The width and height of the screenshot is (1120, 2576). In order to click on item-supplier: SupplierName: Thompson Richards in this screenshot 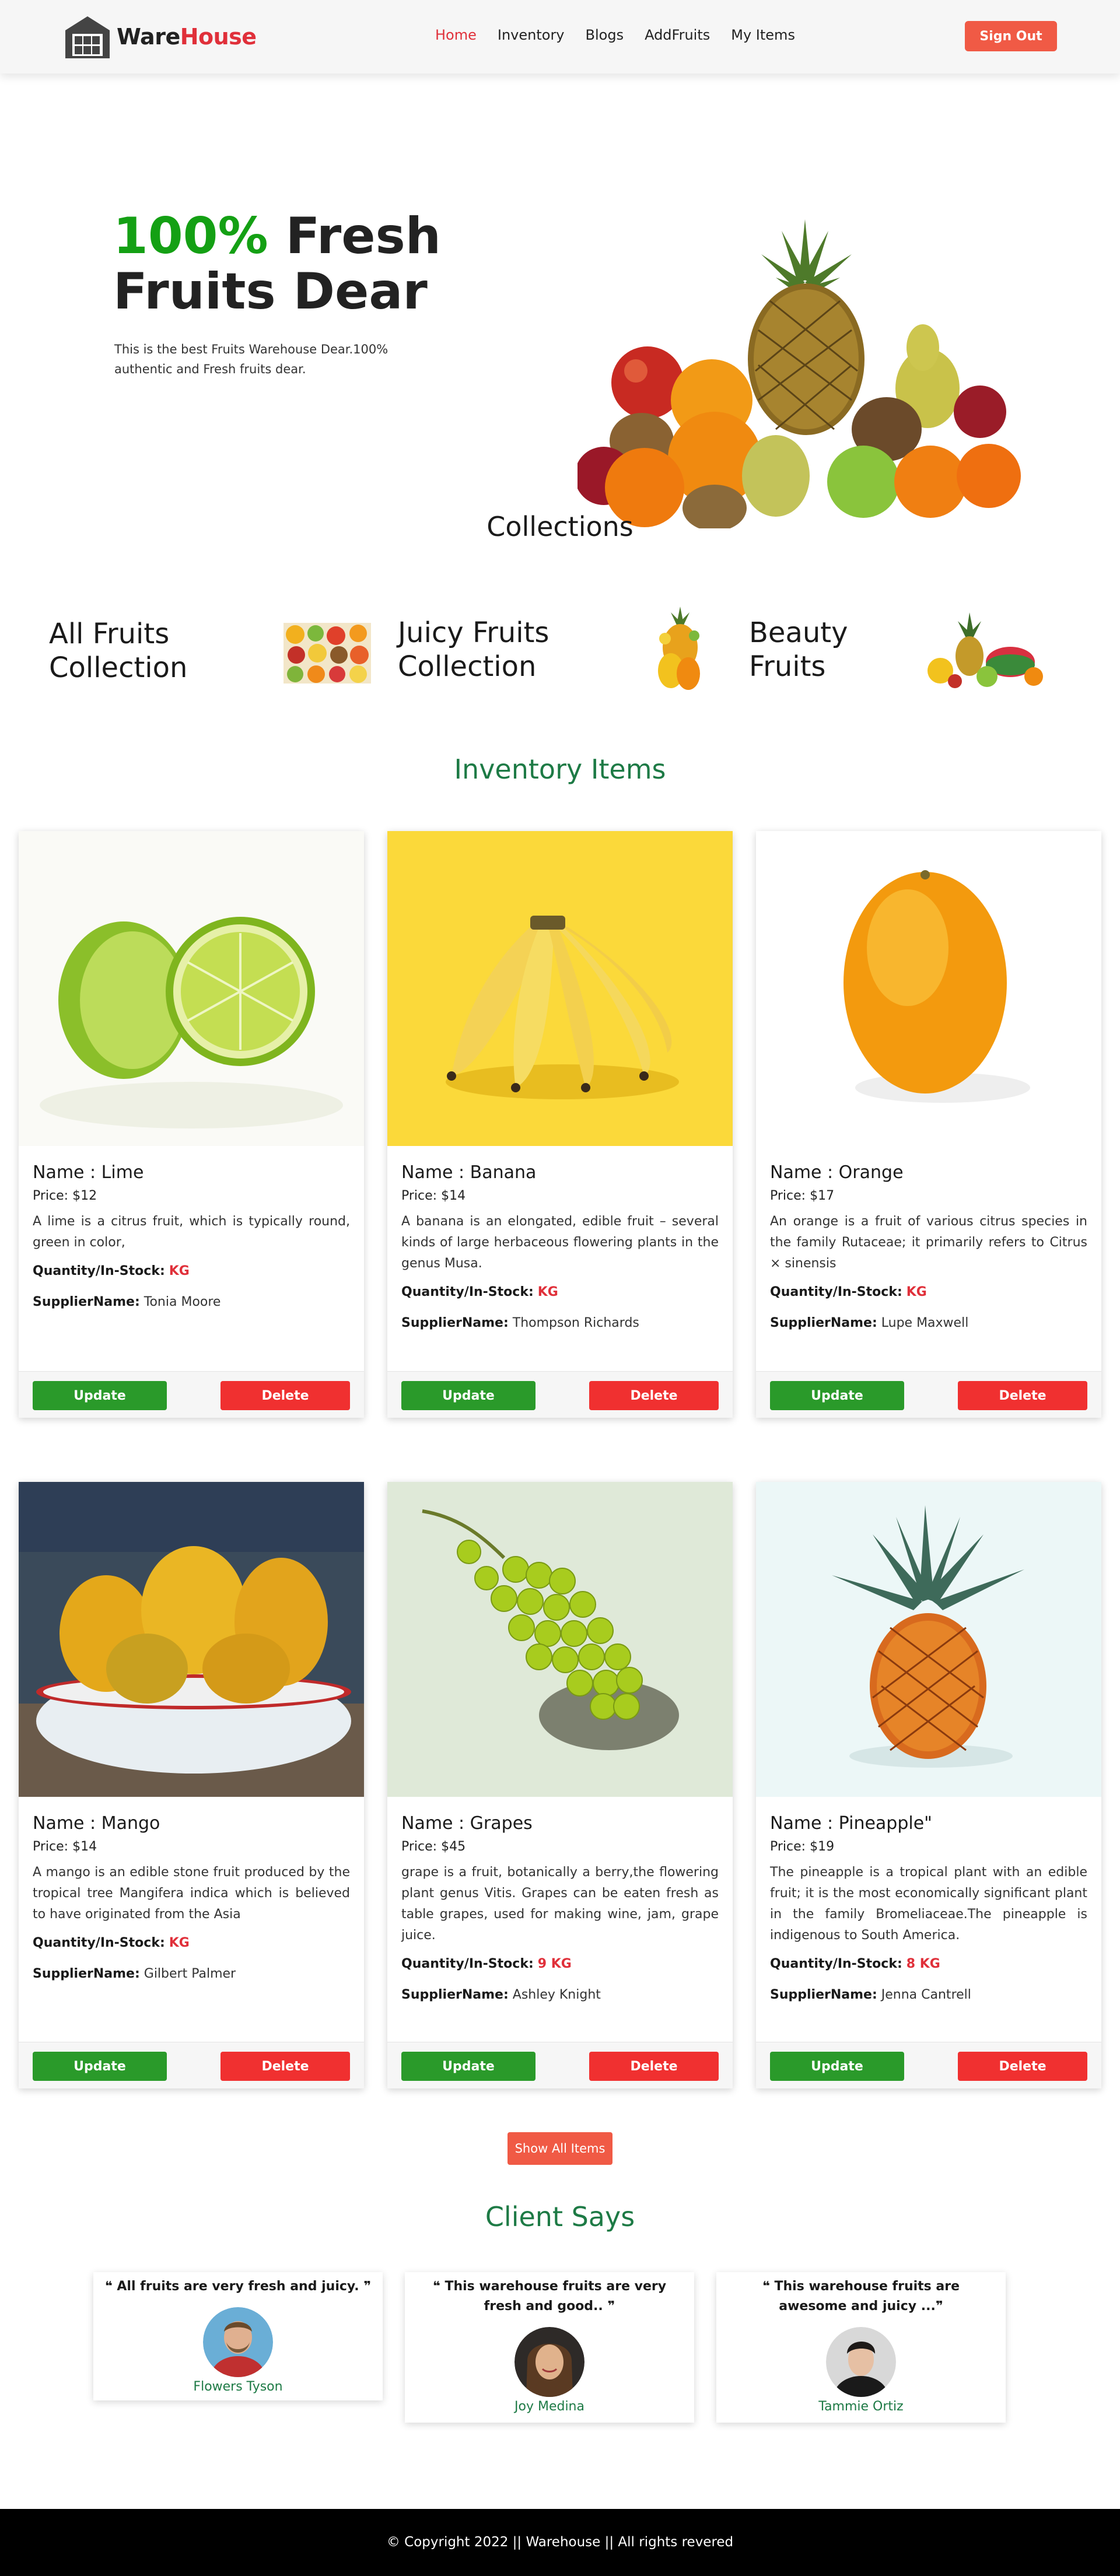, I will do `click(560, 1323)`.